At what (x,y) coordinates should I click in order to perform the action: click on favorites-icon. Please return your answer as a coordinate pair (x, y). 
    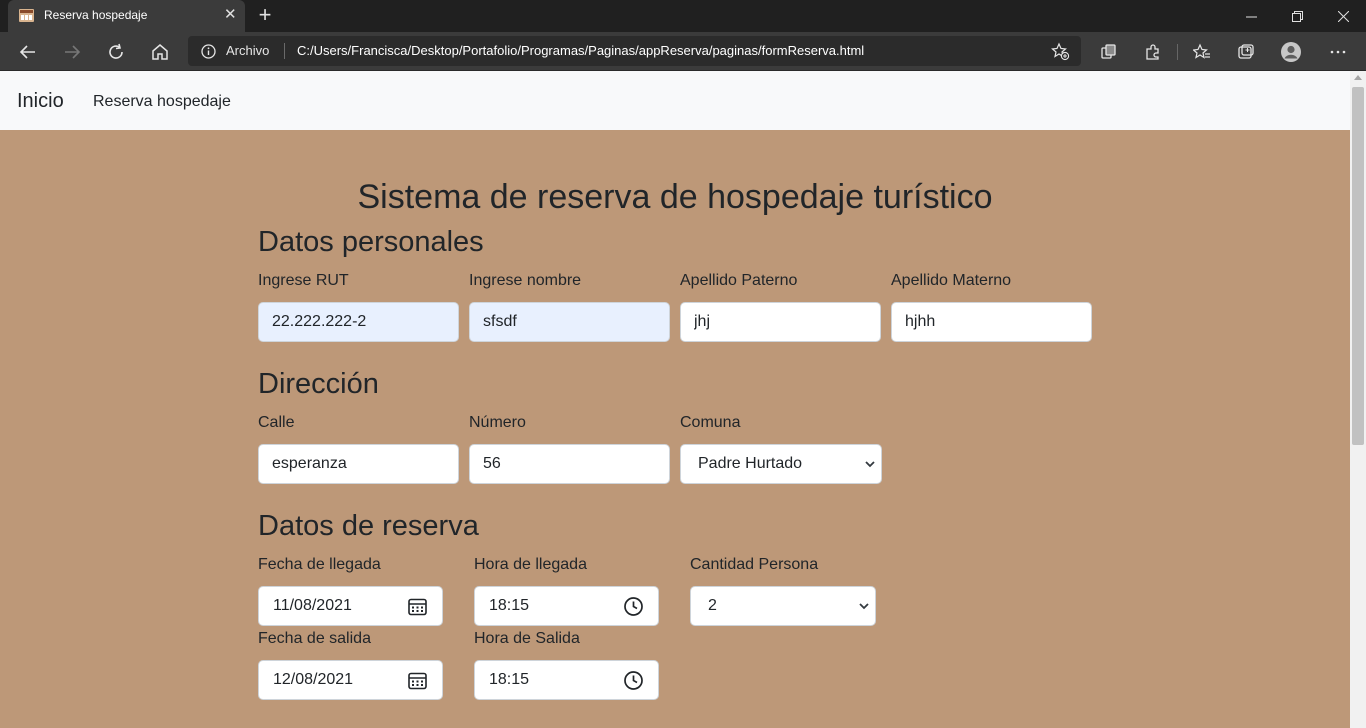
    Looking at the image, I should click on (1202, 52).